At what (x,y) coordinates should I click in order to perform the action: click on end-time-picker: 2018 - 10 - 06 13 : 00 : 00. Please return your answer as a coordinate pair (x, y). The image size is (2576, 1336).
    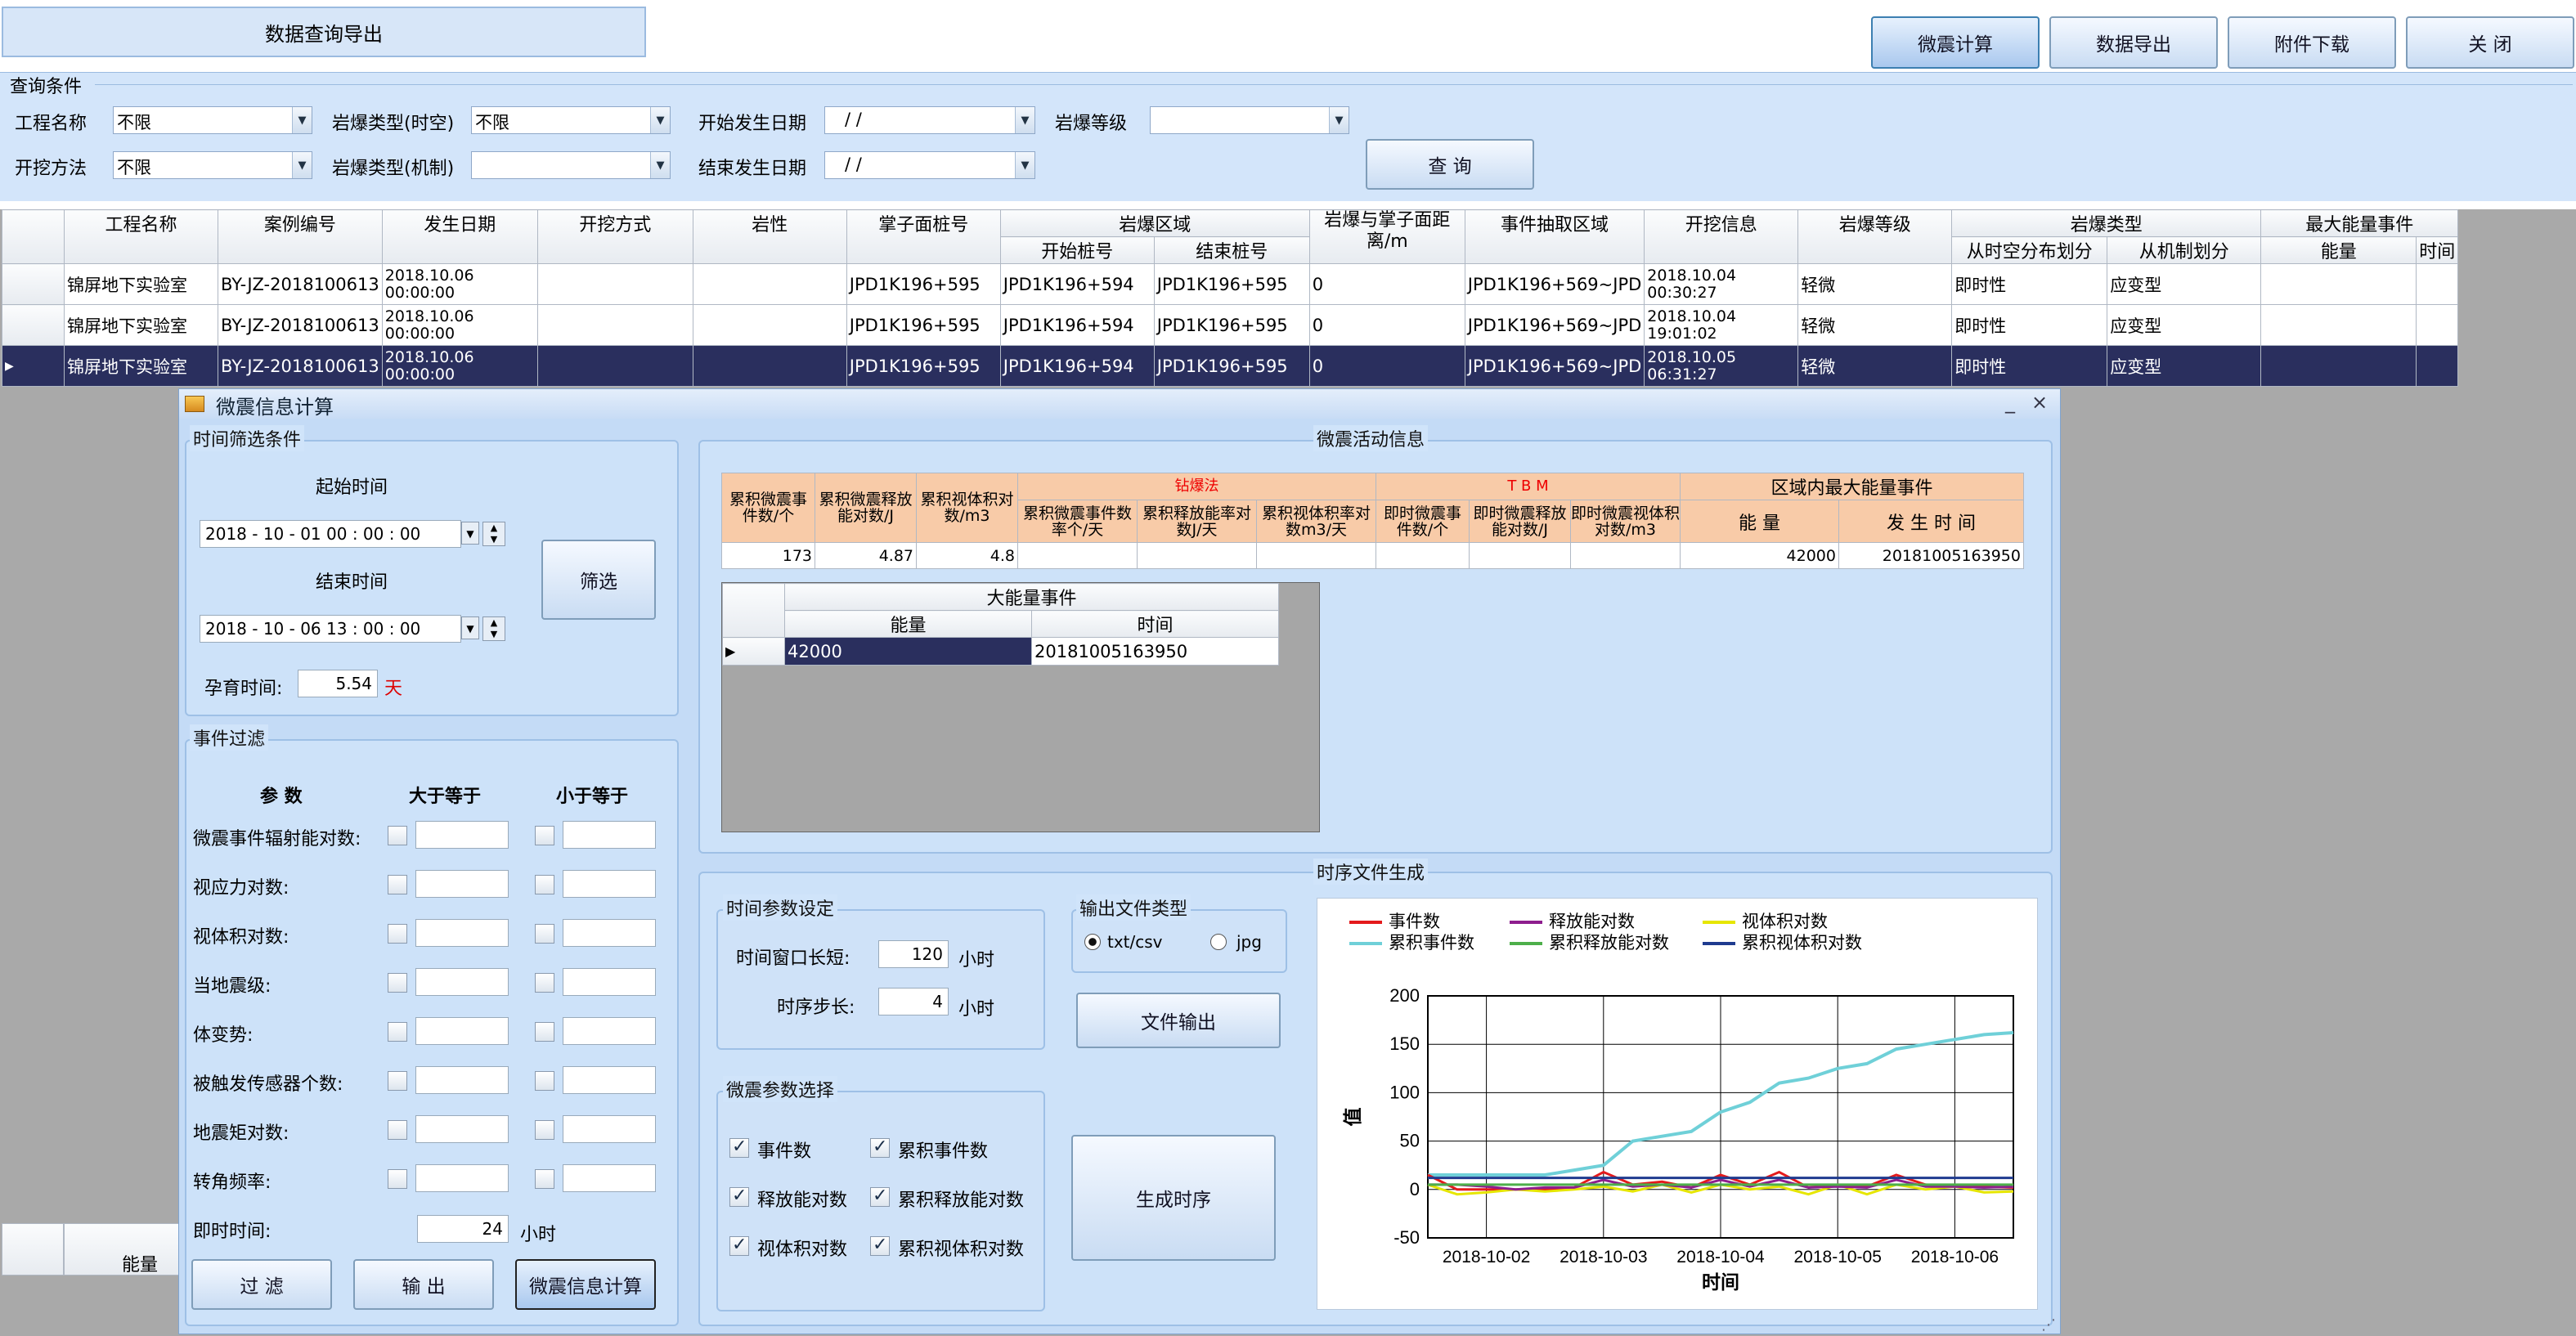
    Looking at the image, I should click on (330, 629).